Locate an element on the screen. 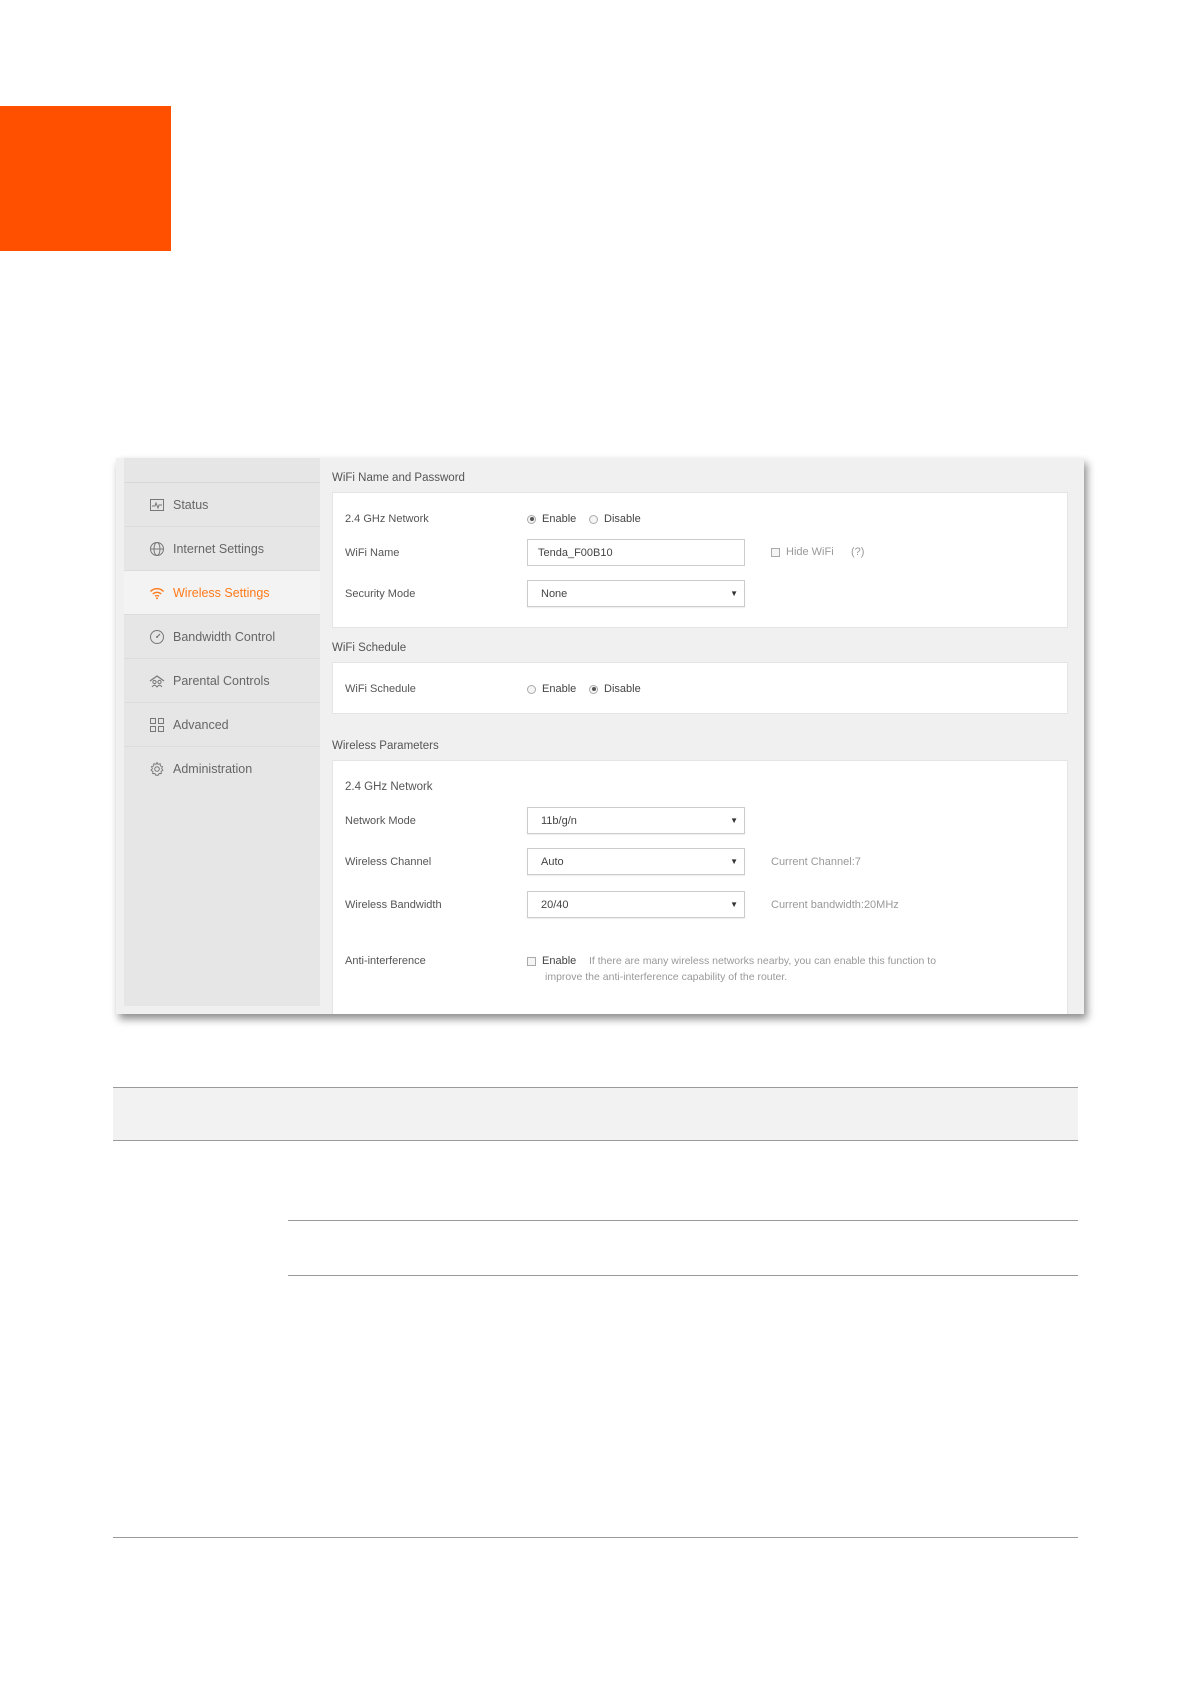 The image size is (1191, 1684). security-mode-label: Security Mode is located at coordinates (380, 594).